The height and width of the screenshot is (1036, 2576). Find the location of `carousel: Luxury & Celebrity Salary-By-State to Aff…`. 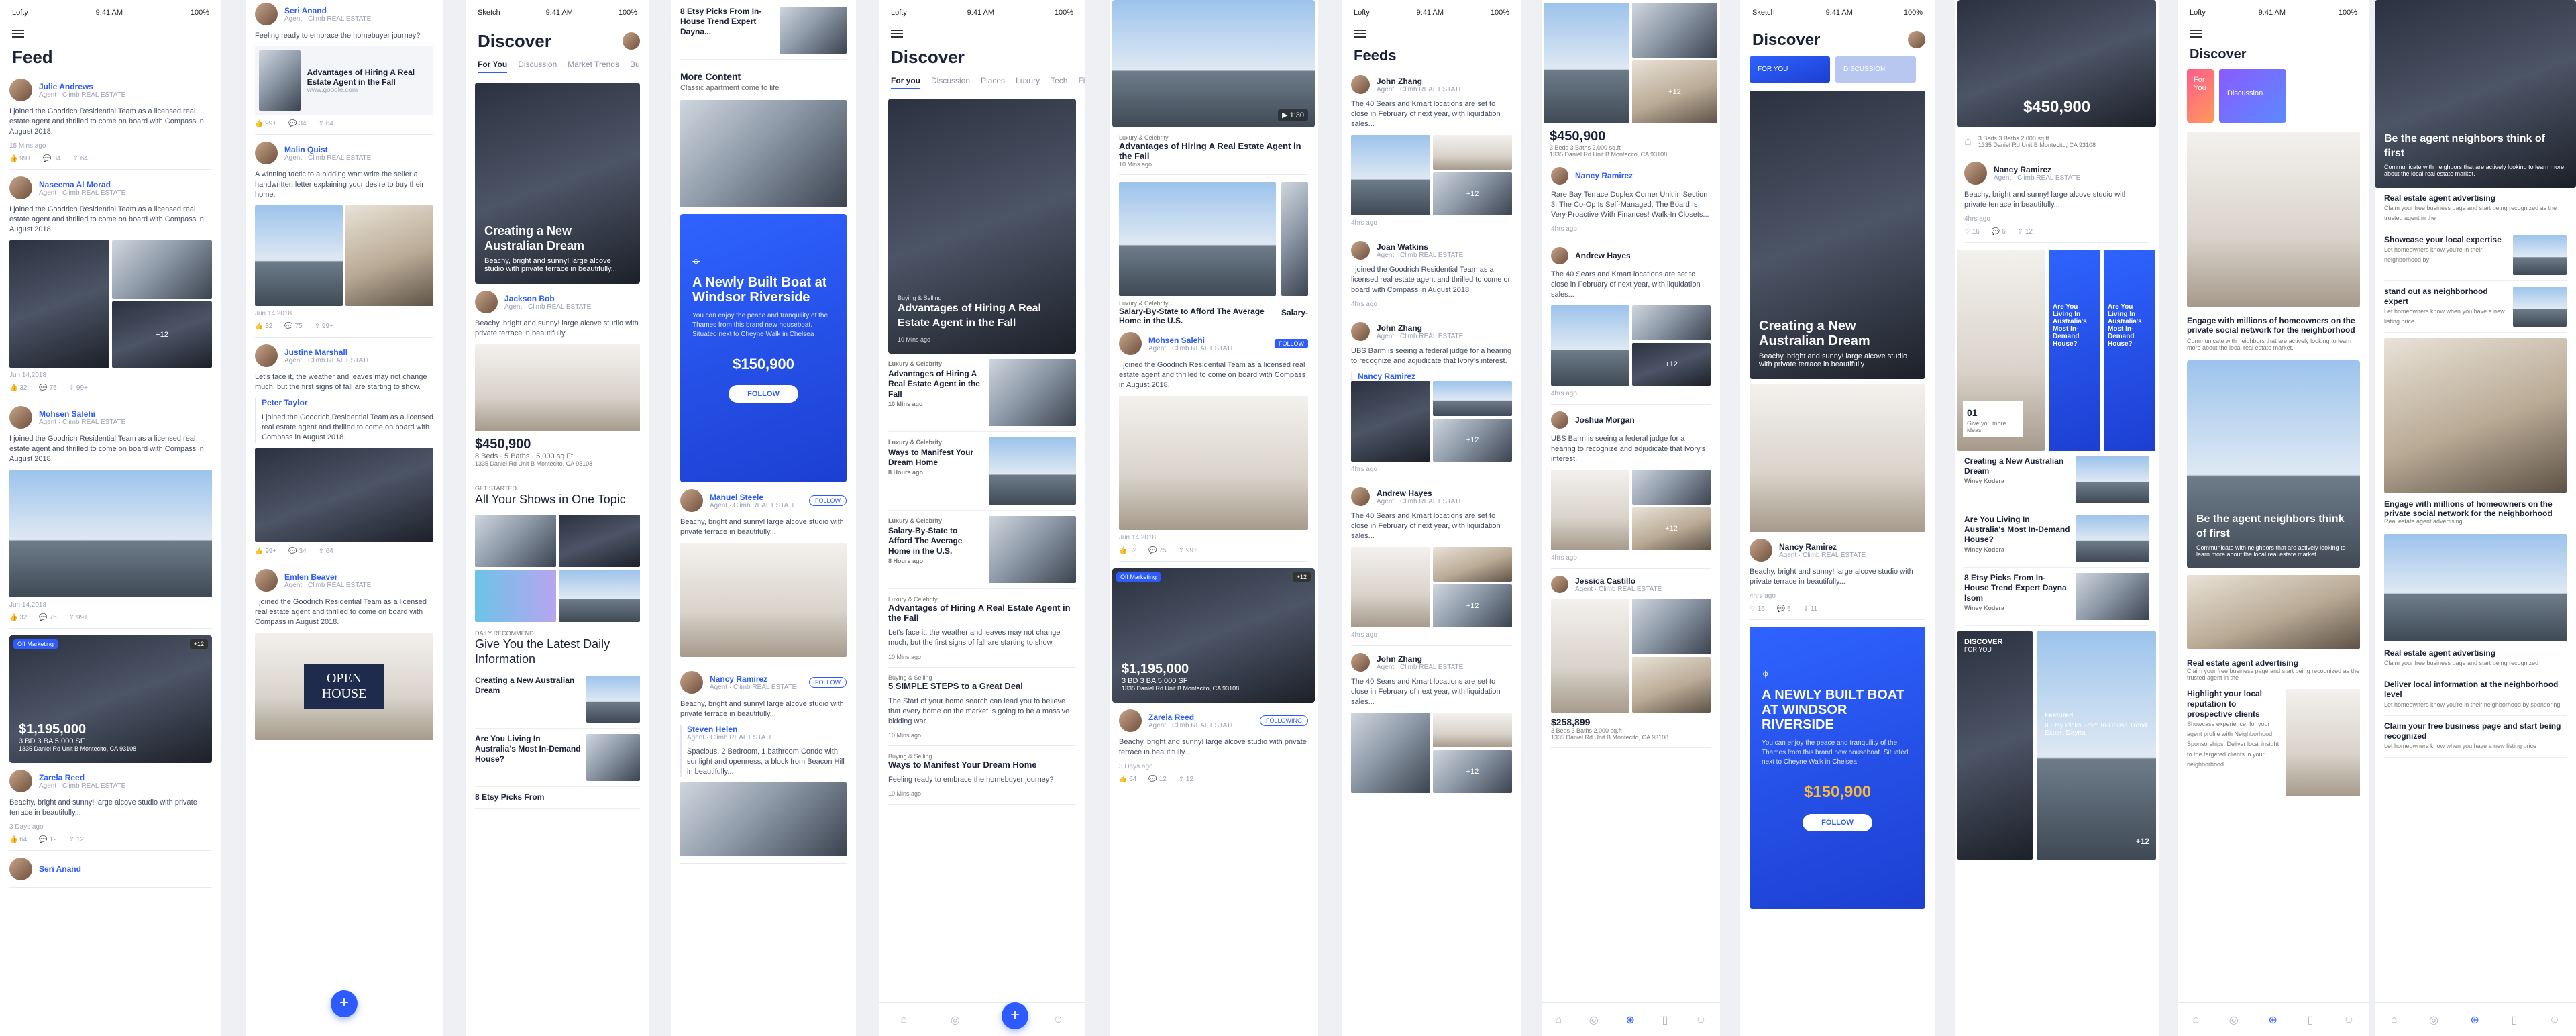

carousel: Luxury & Celebrity Salary-By-State to Aff… is located at coordinates (1213, 253).